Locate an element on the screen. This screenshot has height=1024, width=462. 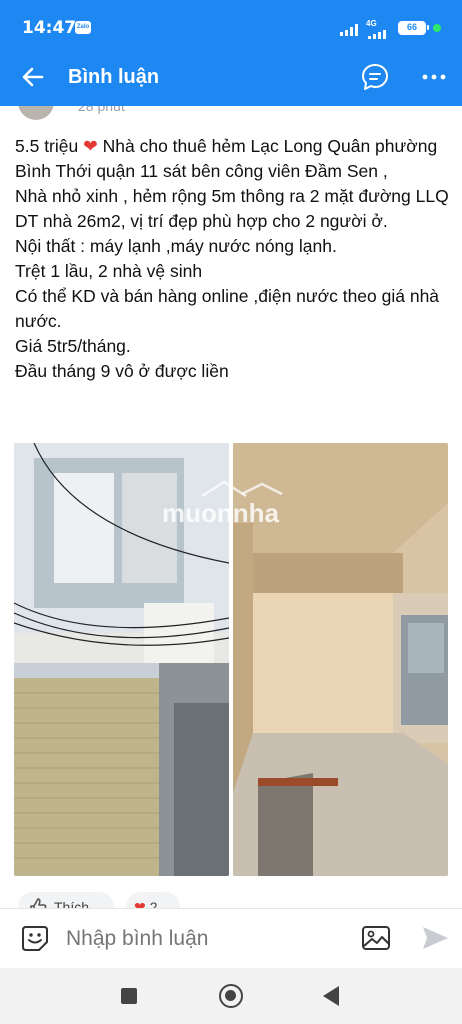
like-button: Thích is located at coordinates (66, 900).